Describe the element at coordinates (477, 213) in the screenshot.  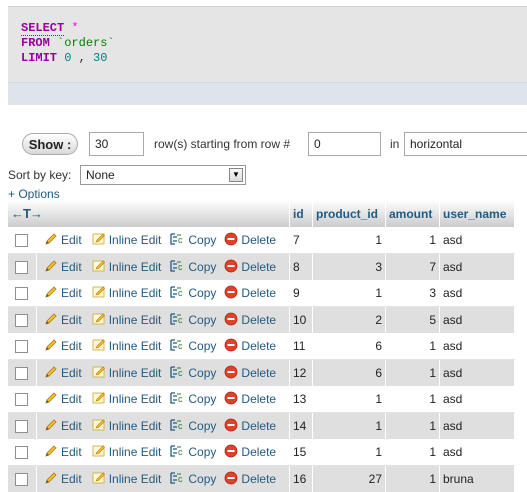
I see `column-header-user-name: user_name` at that location.